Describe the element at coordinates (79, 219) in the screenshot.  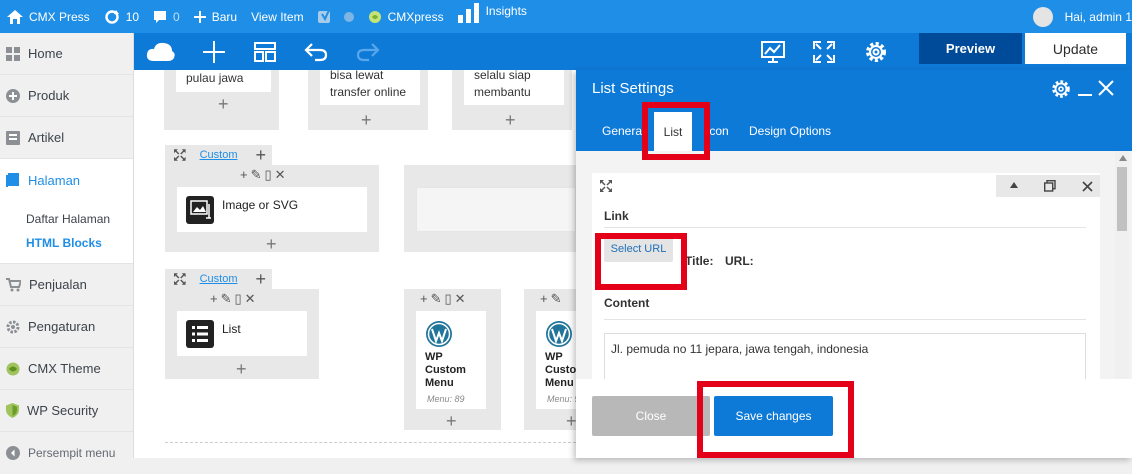
I see `submenu-daftar-halaman: Daftar Halaman` at that location.